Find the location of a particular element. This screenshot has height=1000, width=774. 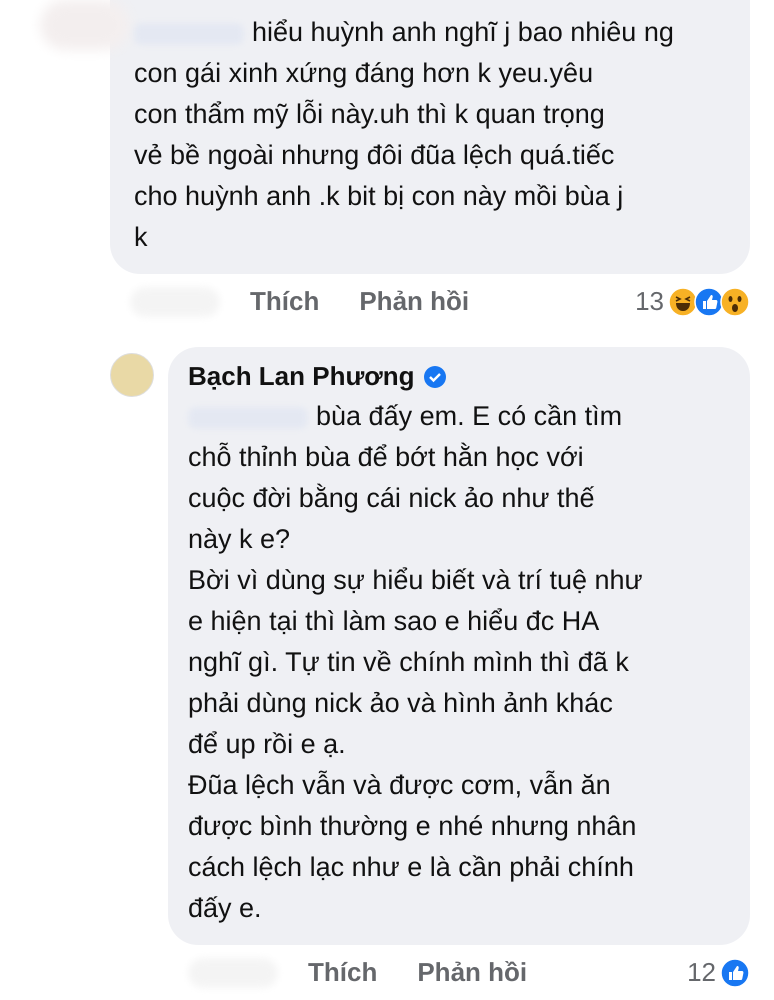

author-name: Bạch Lan Phương is located at coordinates (301, 376).